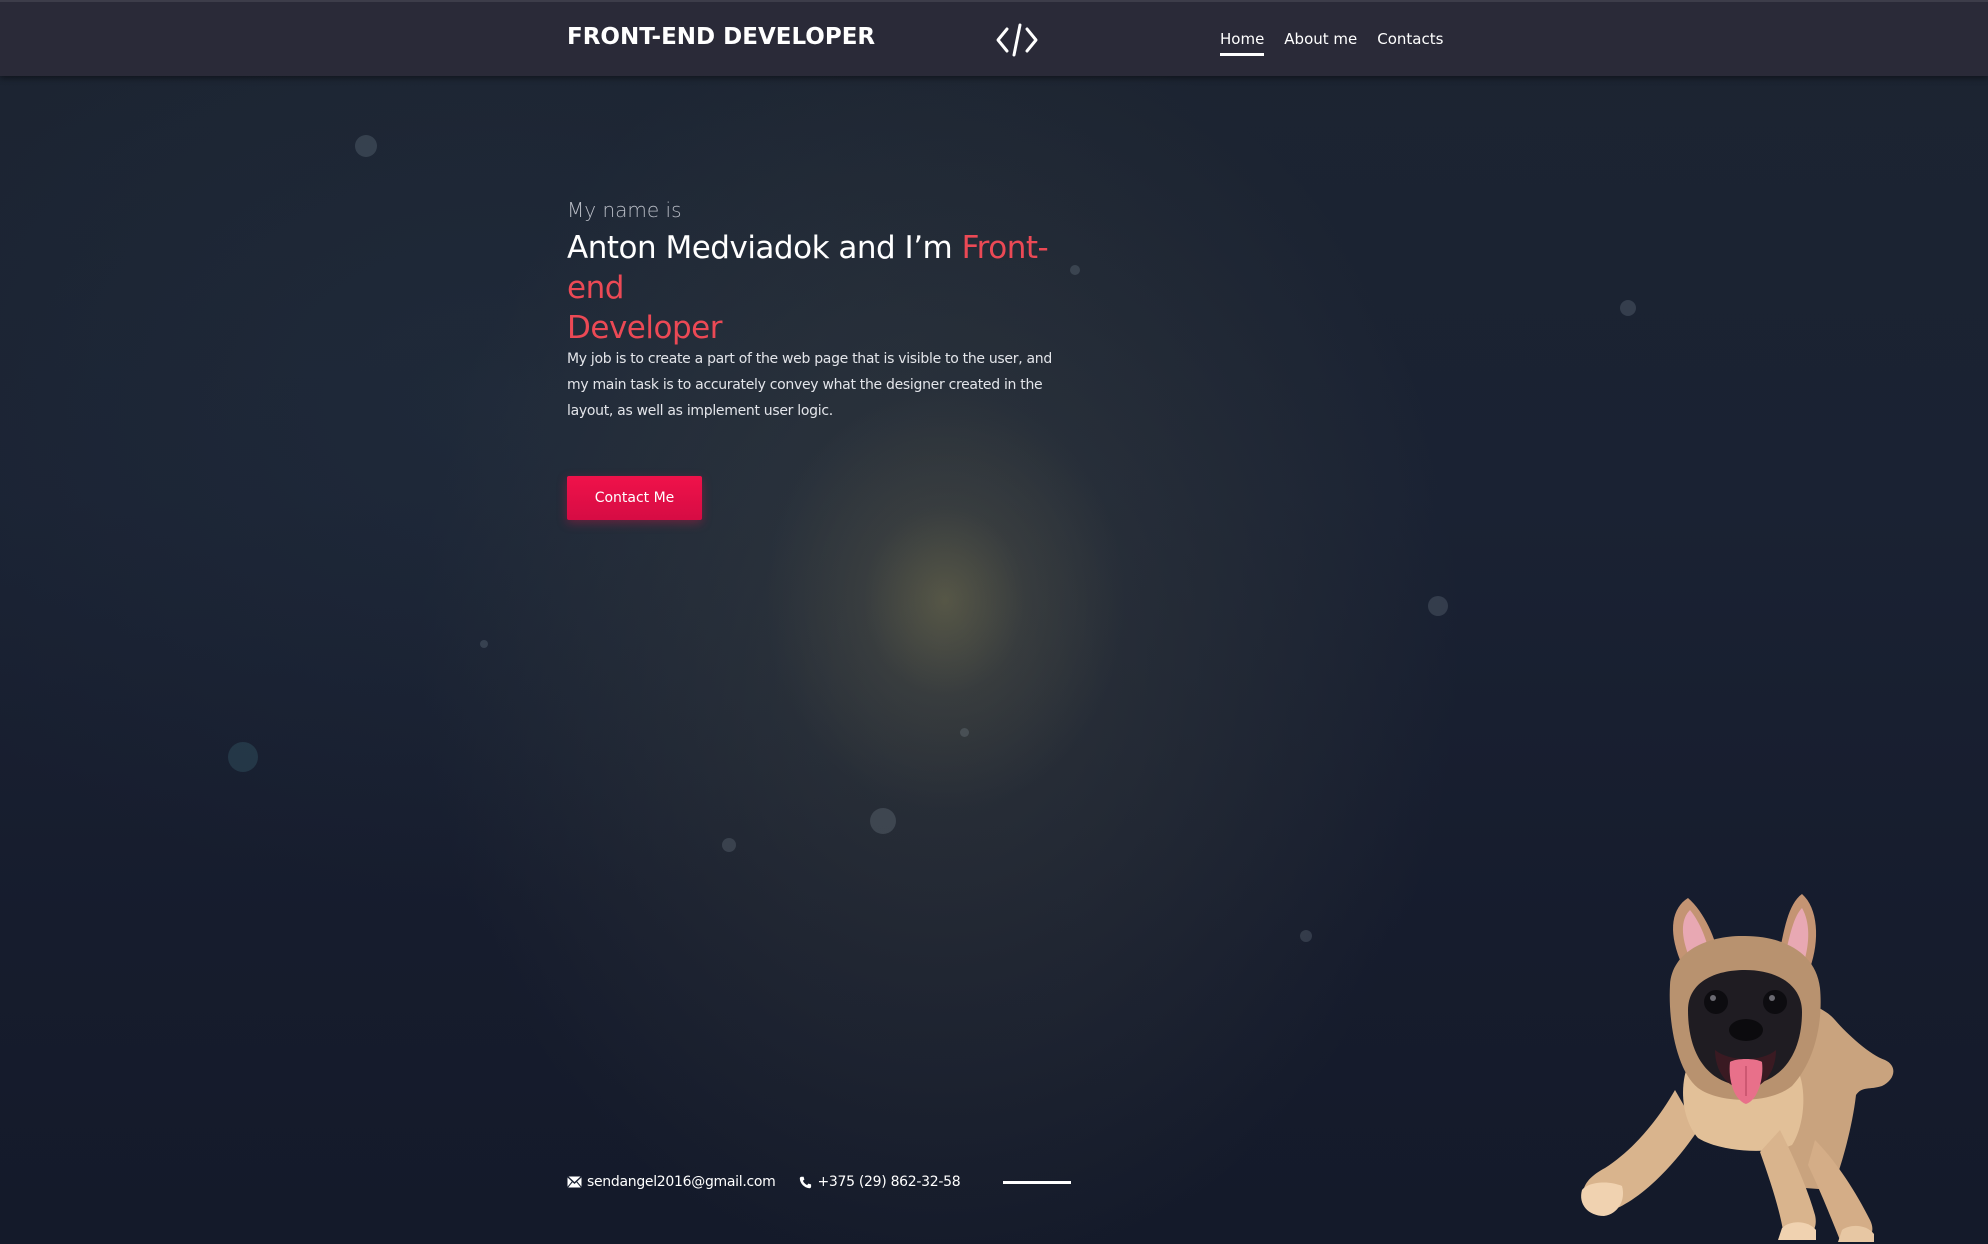 This screenshot has width=1988, height=1244. Describe the element at coordinates (721, 37) in the screenshot. I see `site-brand: FRONT-END DEVELOPER` at that location.